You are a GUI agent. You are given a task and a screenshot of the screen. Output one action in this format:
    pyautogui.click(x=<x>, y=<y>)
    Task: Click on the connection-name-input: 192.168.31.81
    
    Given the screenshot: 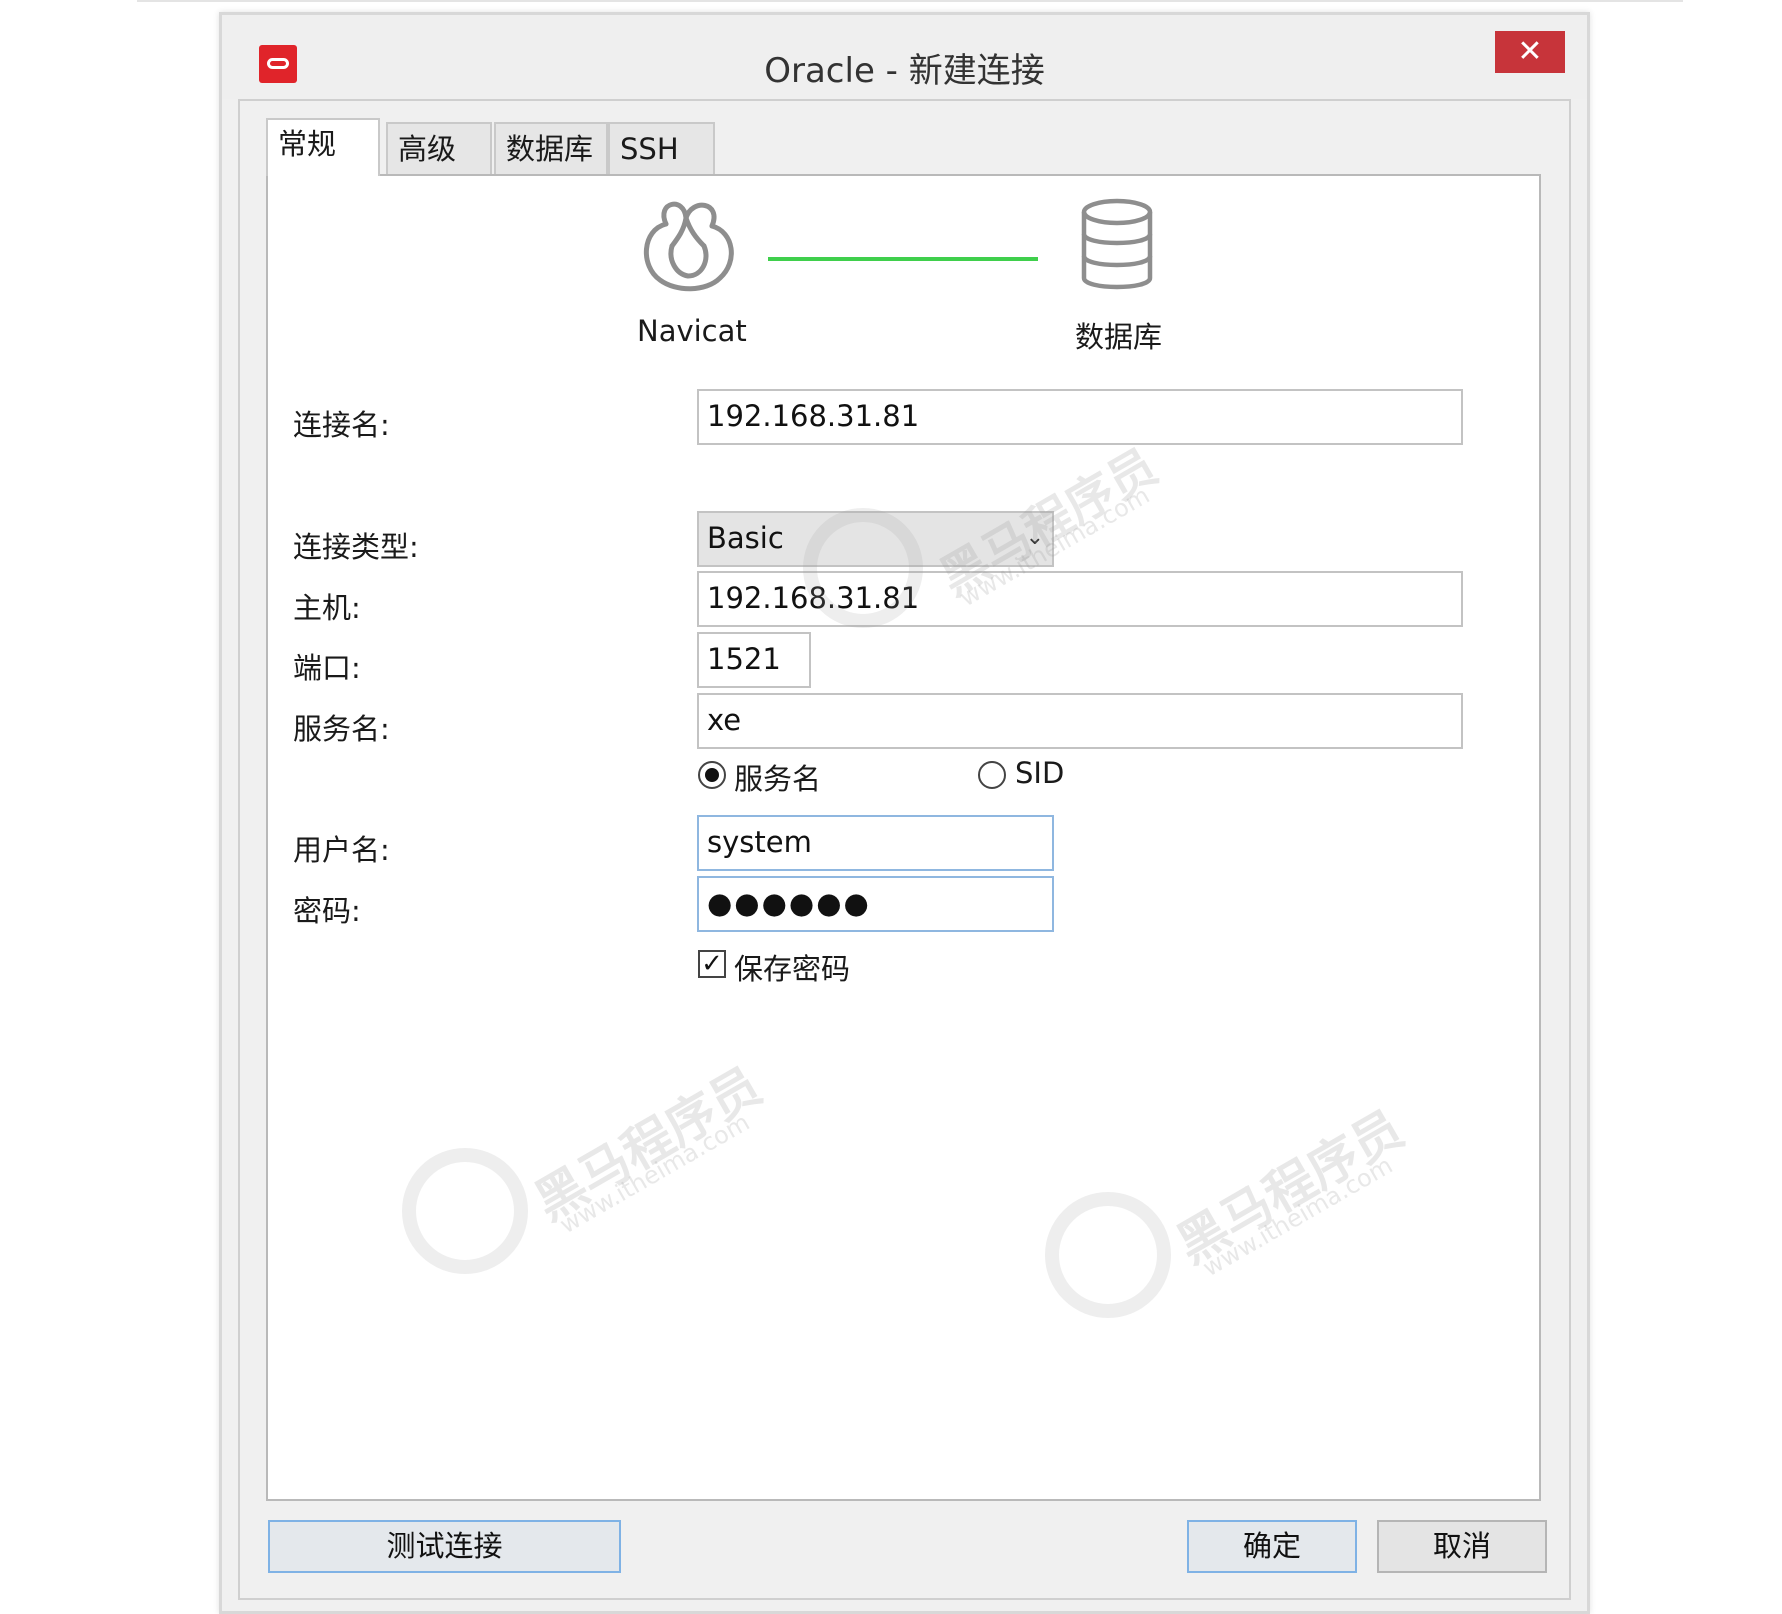 What is the action you would take?
    pyautogui.click(x=1080, y=417)
    